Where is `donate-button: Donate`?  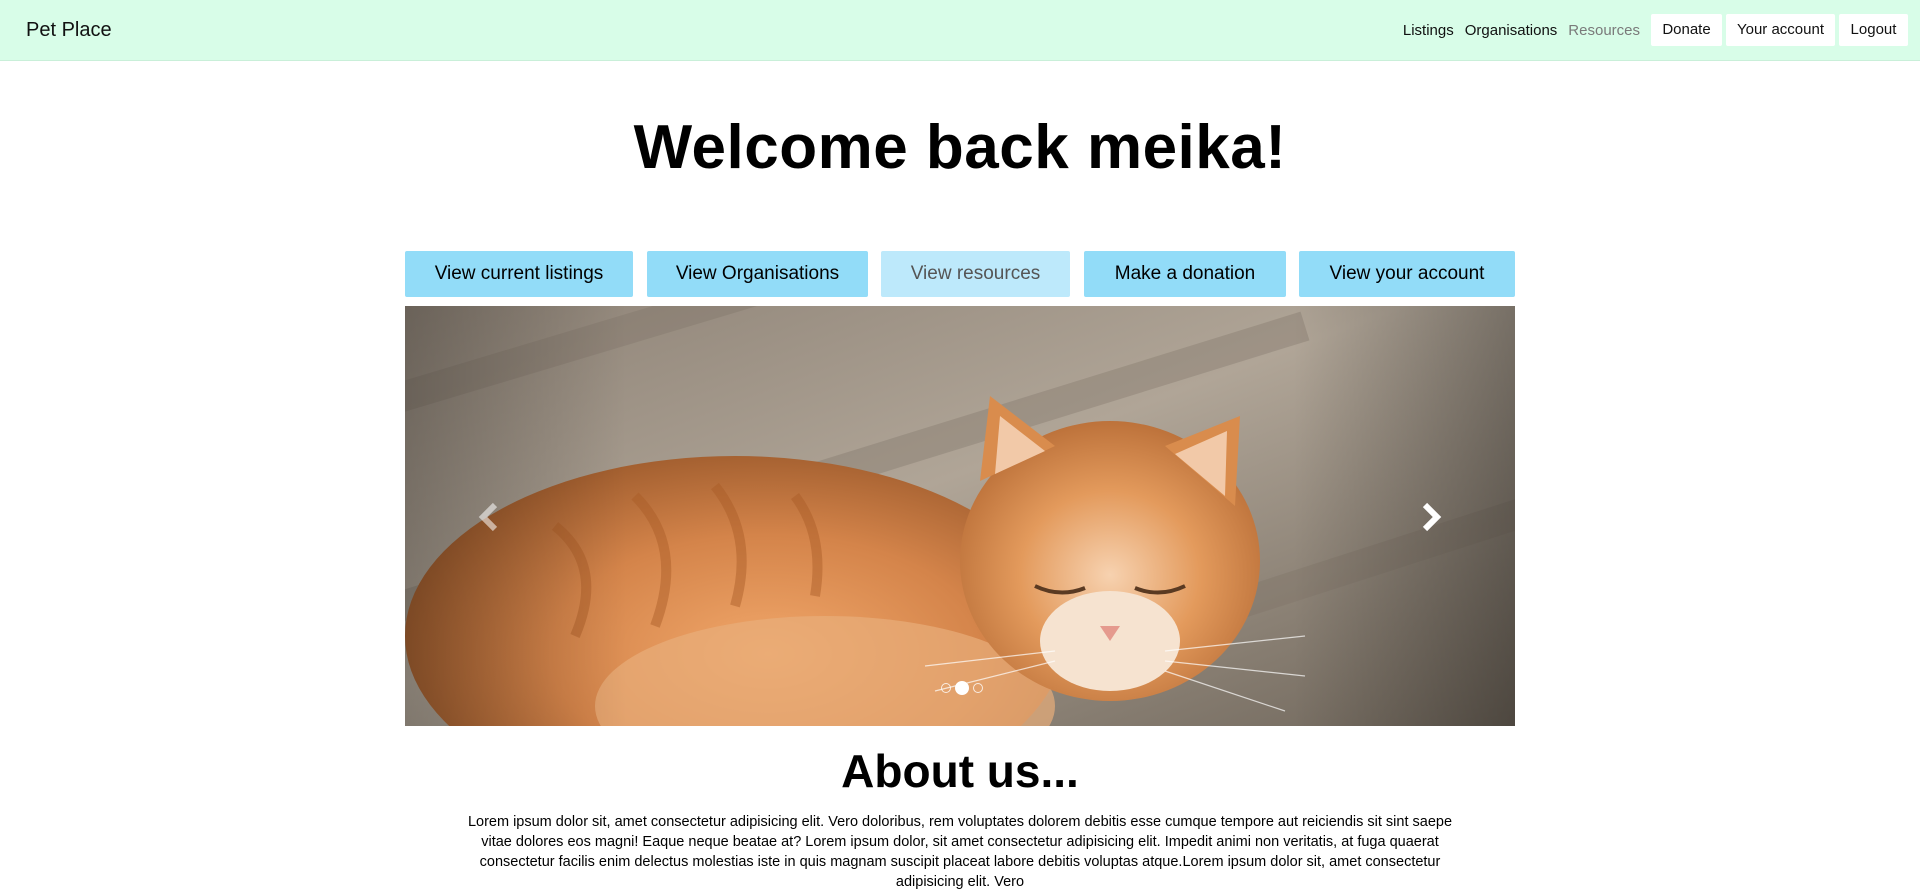
donate-button: Donate is located at coordinates (1686, 30).